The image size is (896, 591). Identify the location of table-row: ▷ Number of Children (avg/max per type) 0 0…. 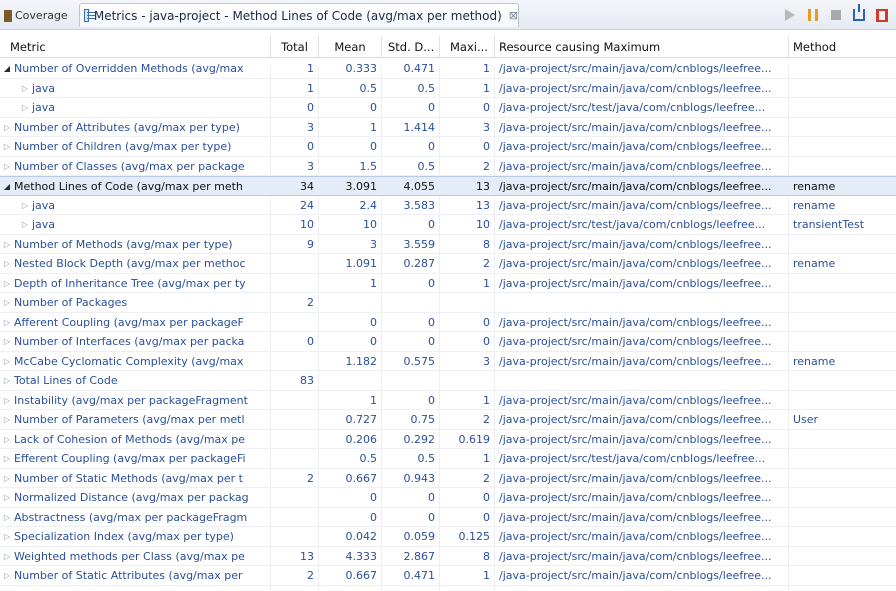
(448, 147).